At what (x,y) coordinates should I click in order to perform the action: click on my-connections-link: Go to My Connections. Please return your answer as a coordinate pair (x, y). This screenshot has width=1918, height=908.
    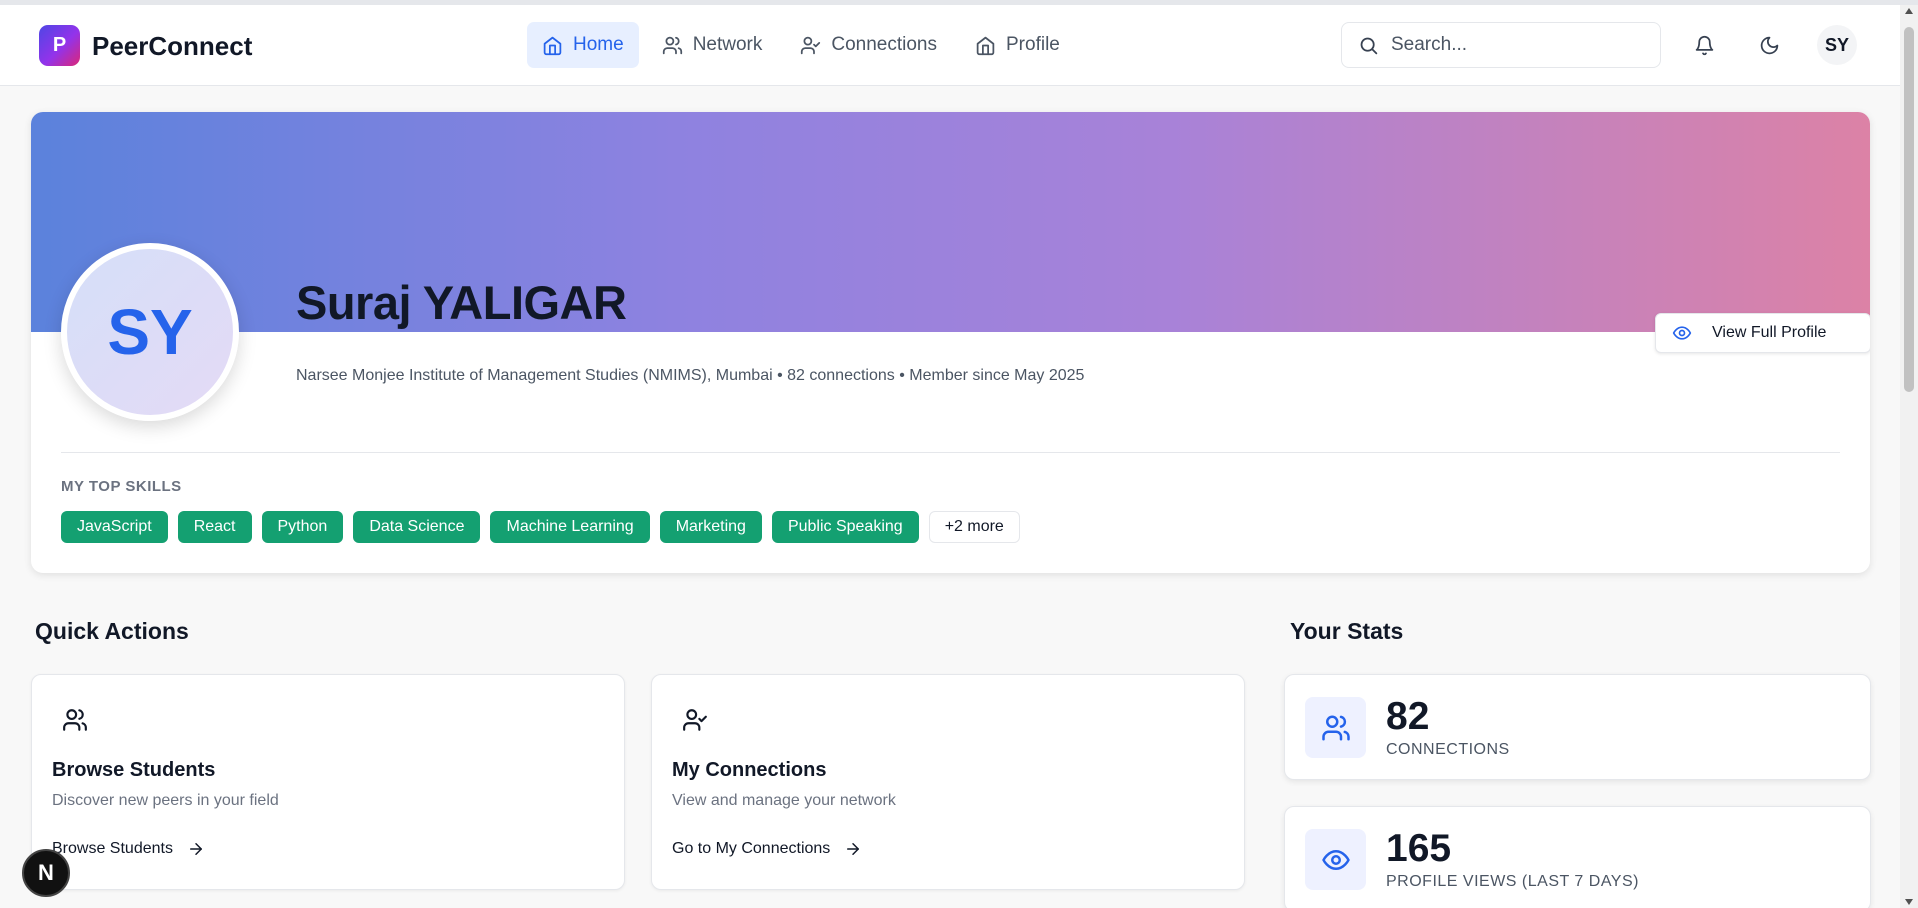
    Looking at the image, I should click on (767, 849).